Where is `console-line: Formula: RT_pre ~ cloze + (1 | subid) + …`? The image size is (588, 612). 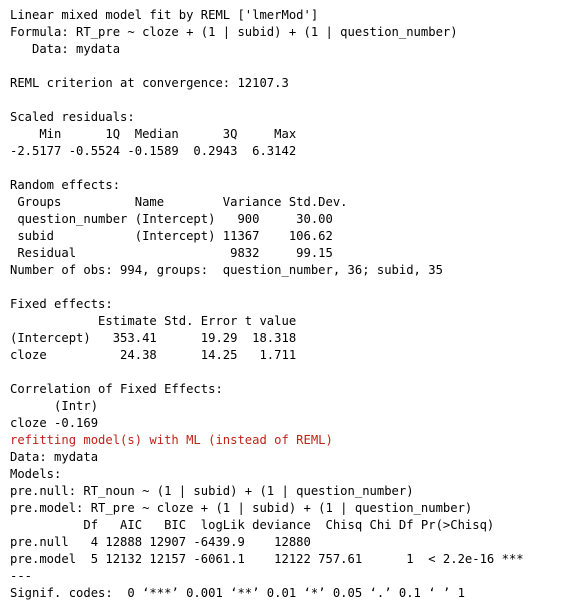 console-line: Formula: RT_pre ~ cloze + (1 | subid) + … is located at coordinates (234, 32).